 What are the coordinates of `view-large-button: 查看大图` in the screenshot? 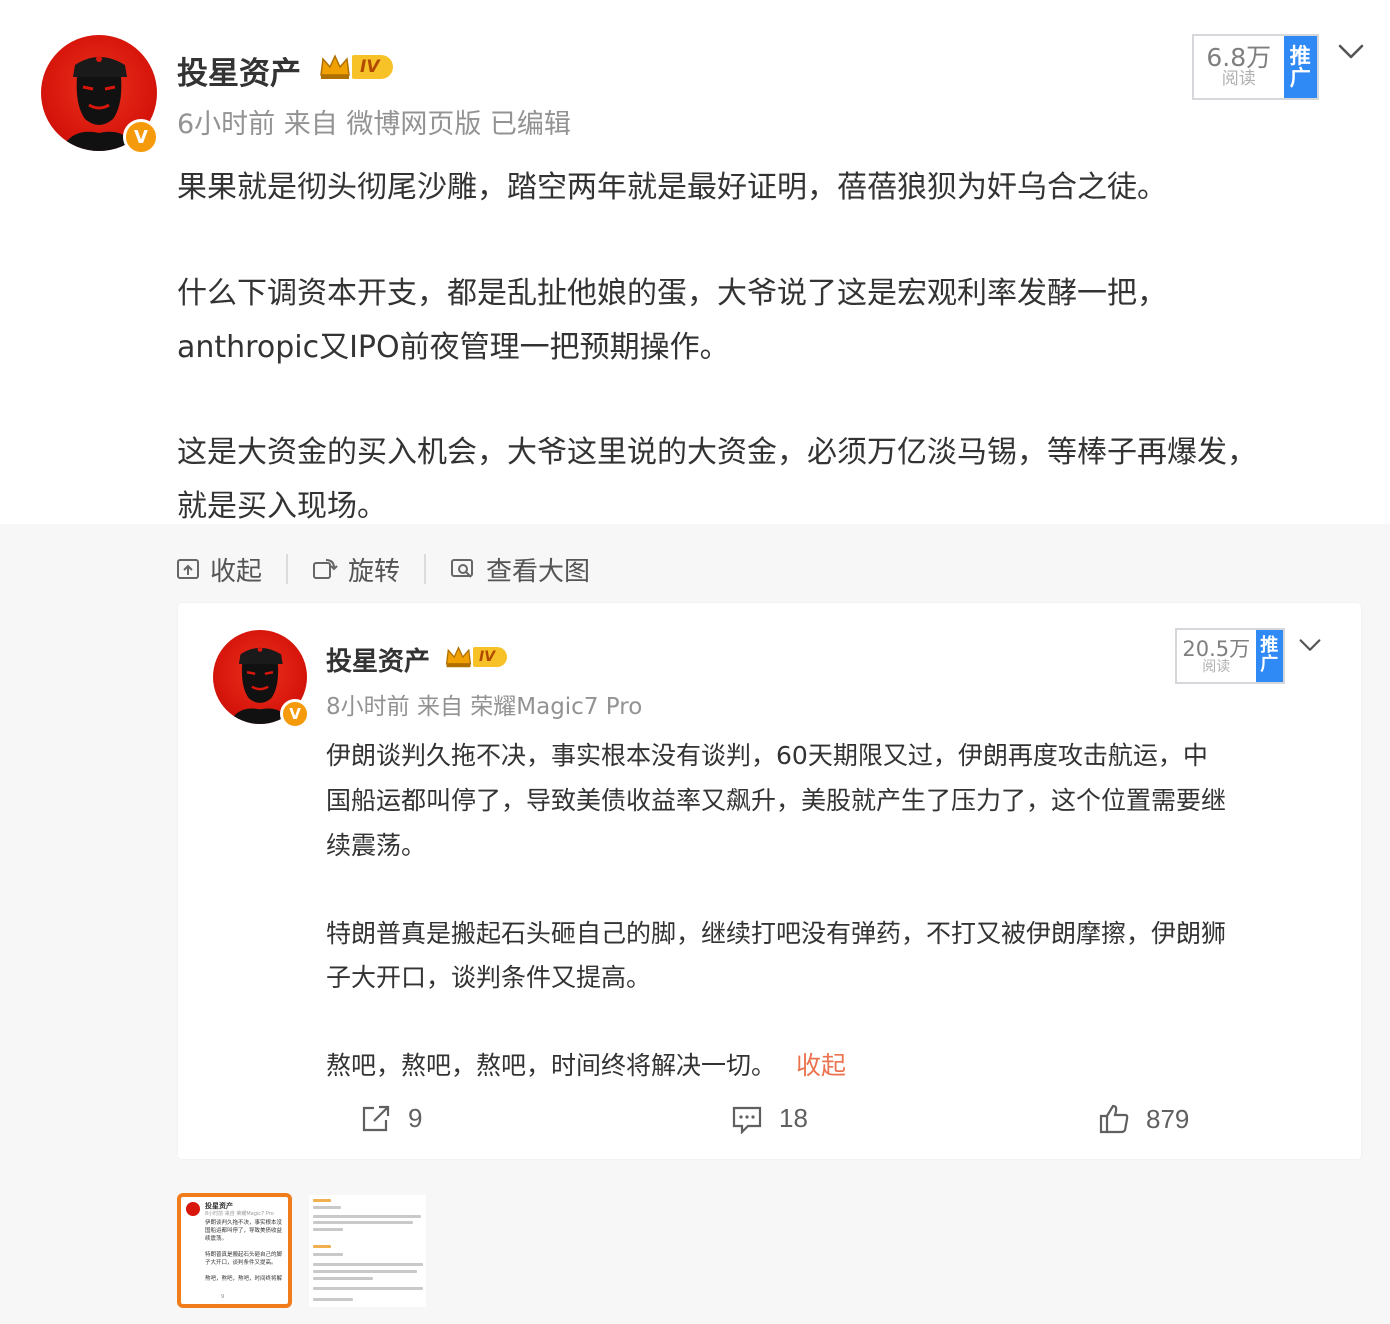 It's located at (520, 569).